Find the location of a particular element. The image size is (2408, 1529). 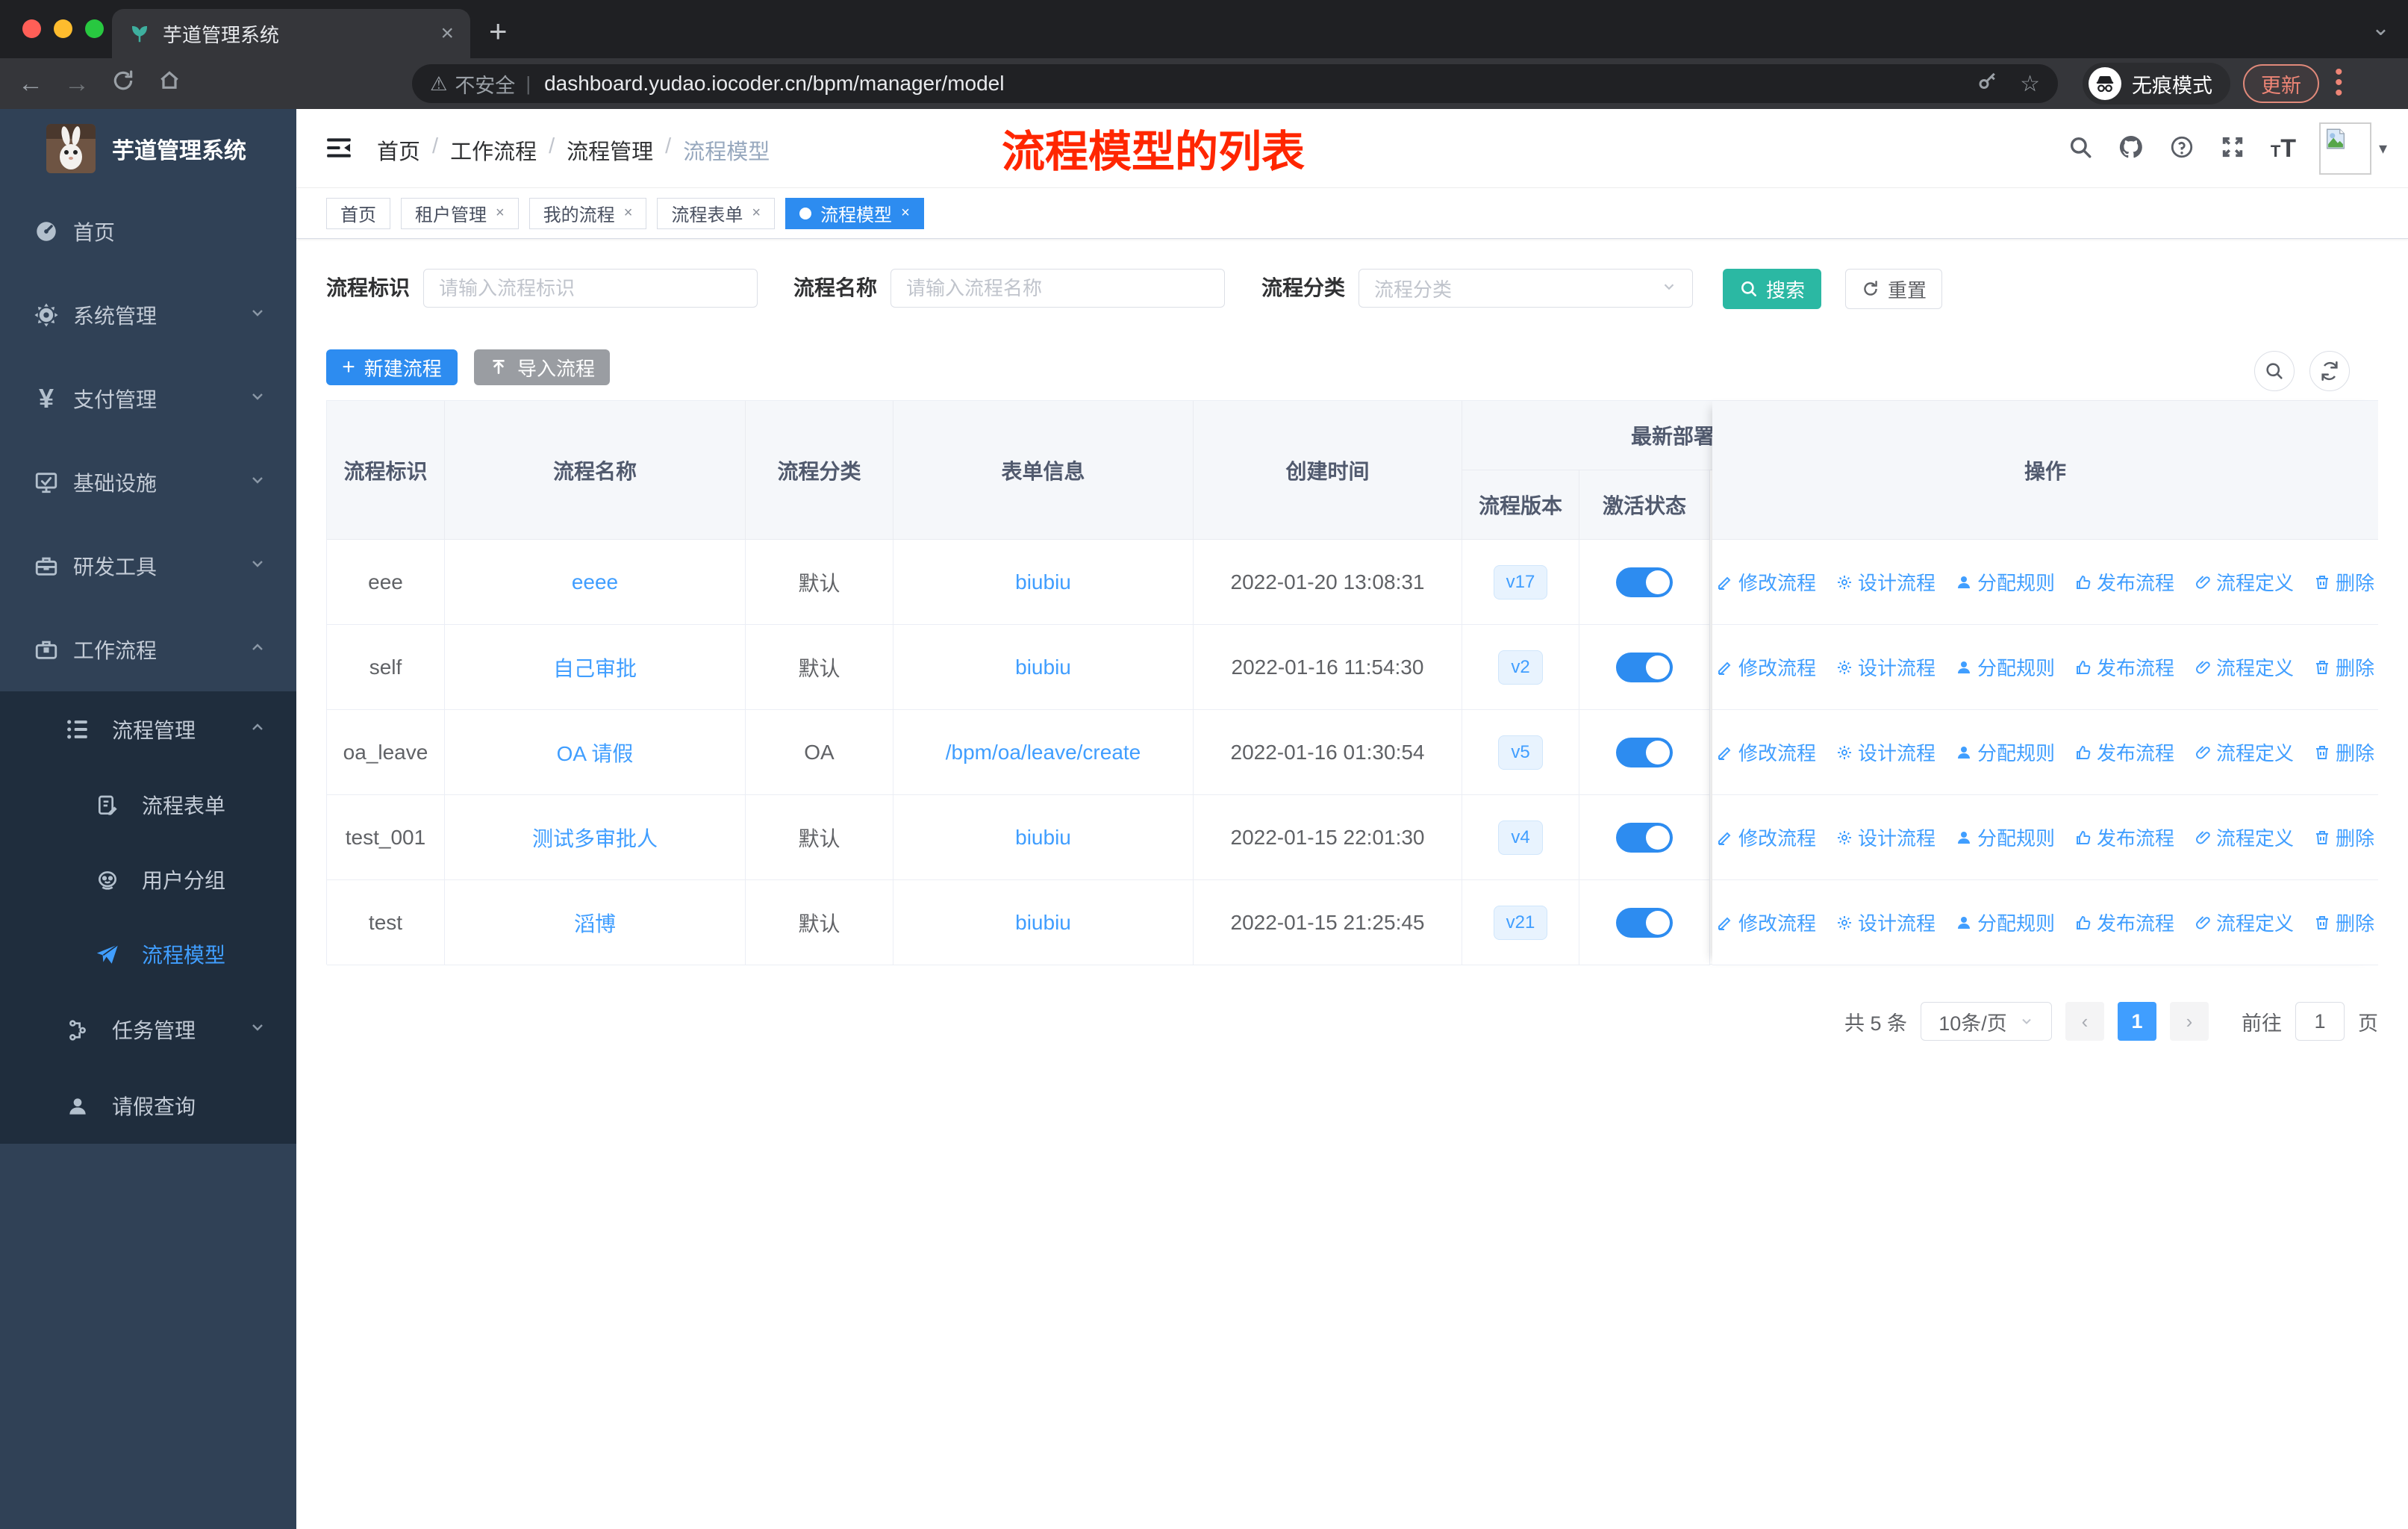

avatar-caret-icon: ▾ is located at coordinates (2383, 148).